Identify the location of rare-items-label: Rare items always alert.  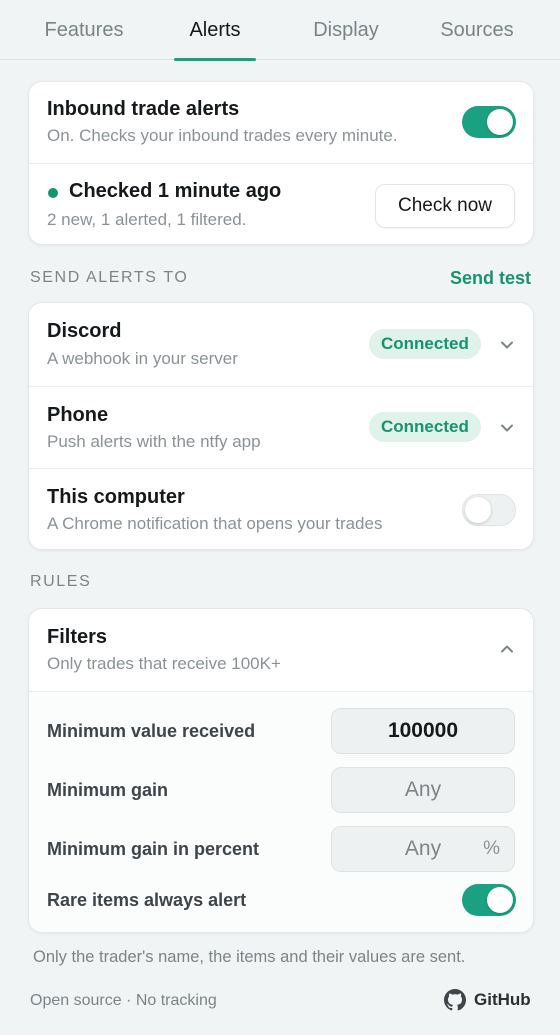
(147, 900).